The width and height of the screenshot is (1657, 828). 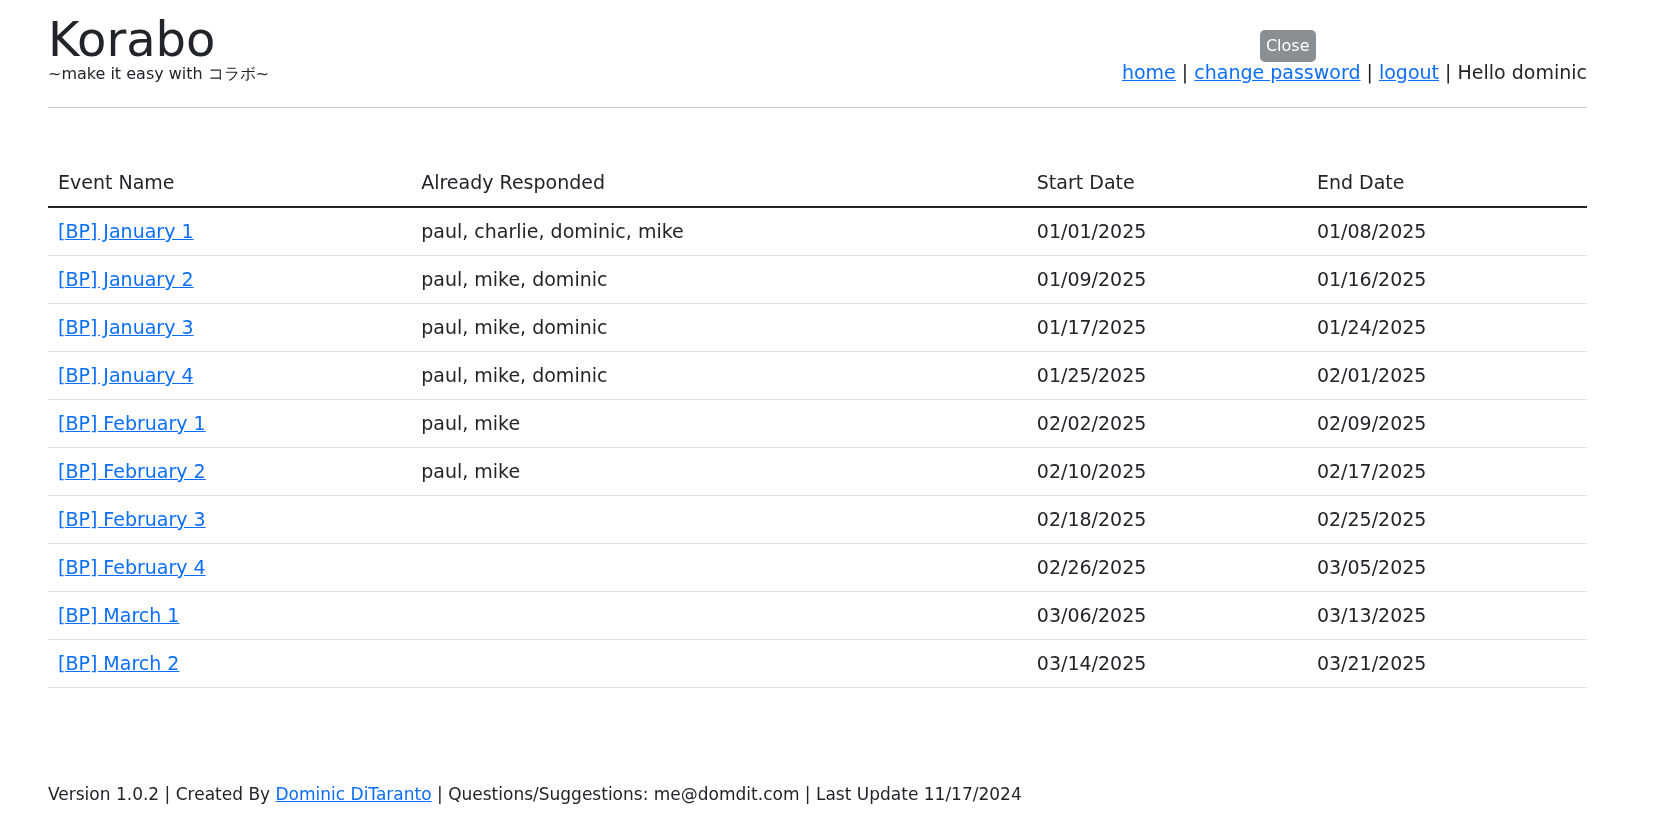 What do you see at coordinates (353, 794) in the screenshot?
I see `author-link: Dominic DiTaranto` at bounding box center [353, 794].